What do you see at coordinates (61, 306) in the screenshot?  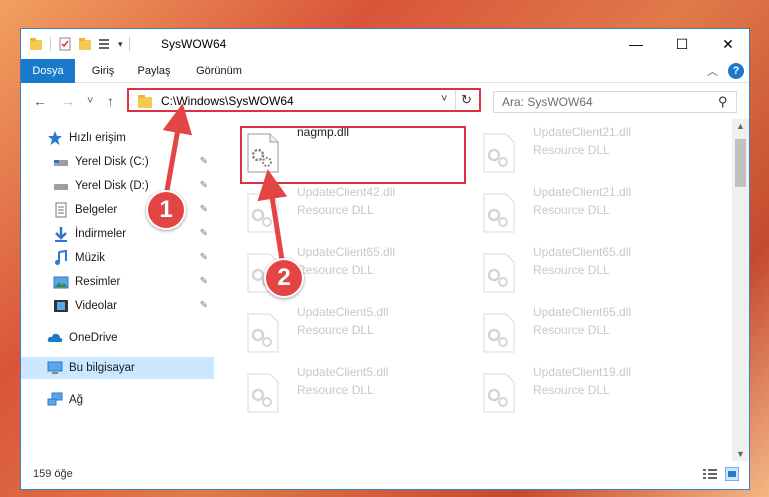 I see `videos-icon` at bounding box center [61, 306].